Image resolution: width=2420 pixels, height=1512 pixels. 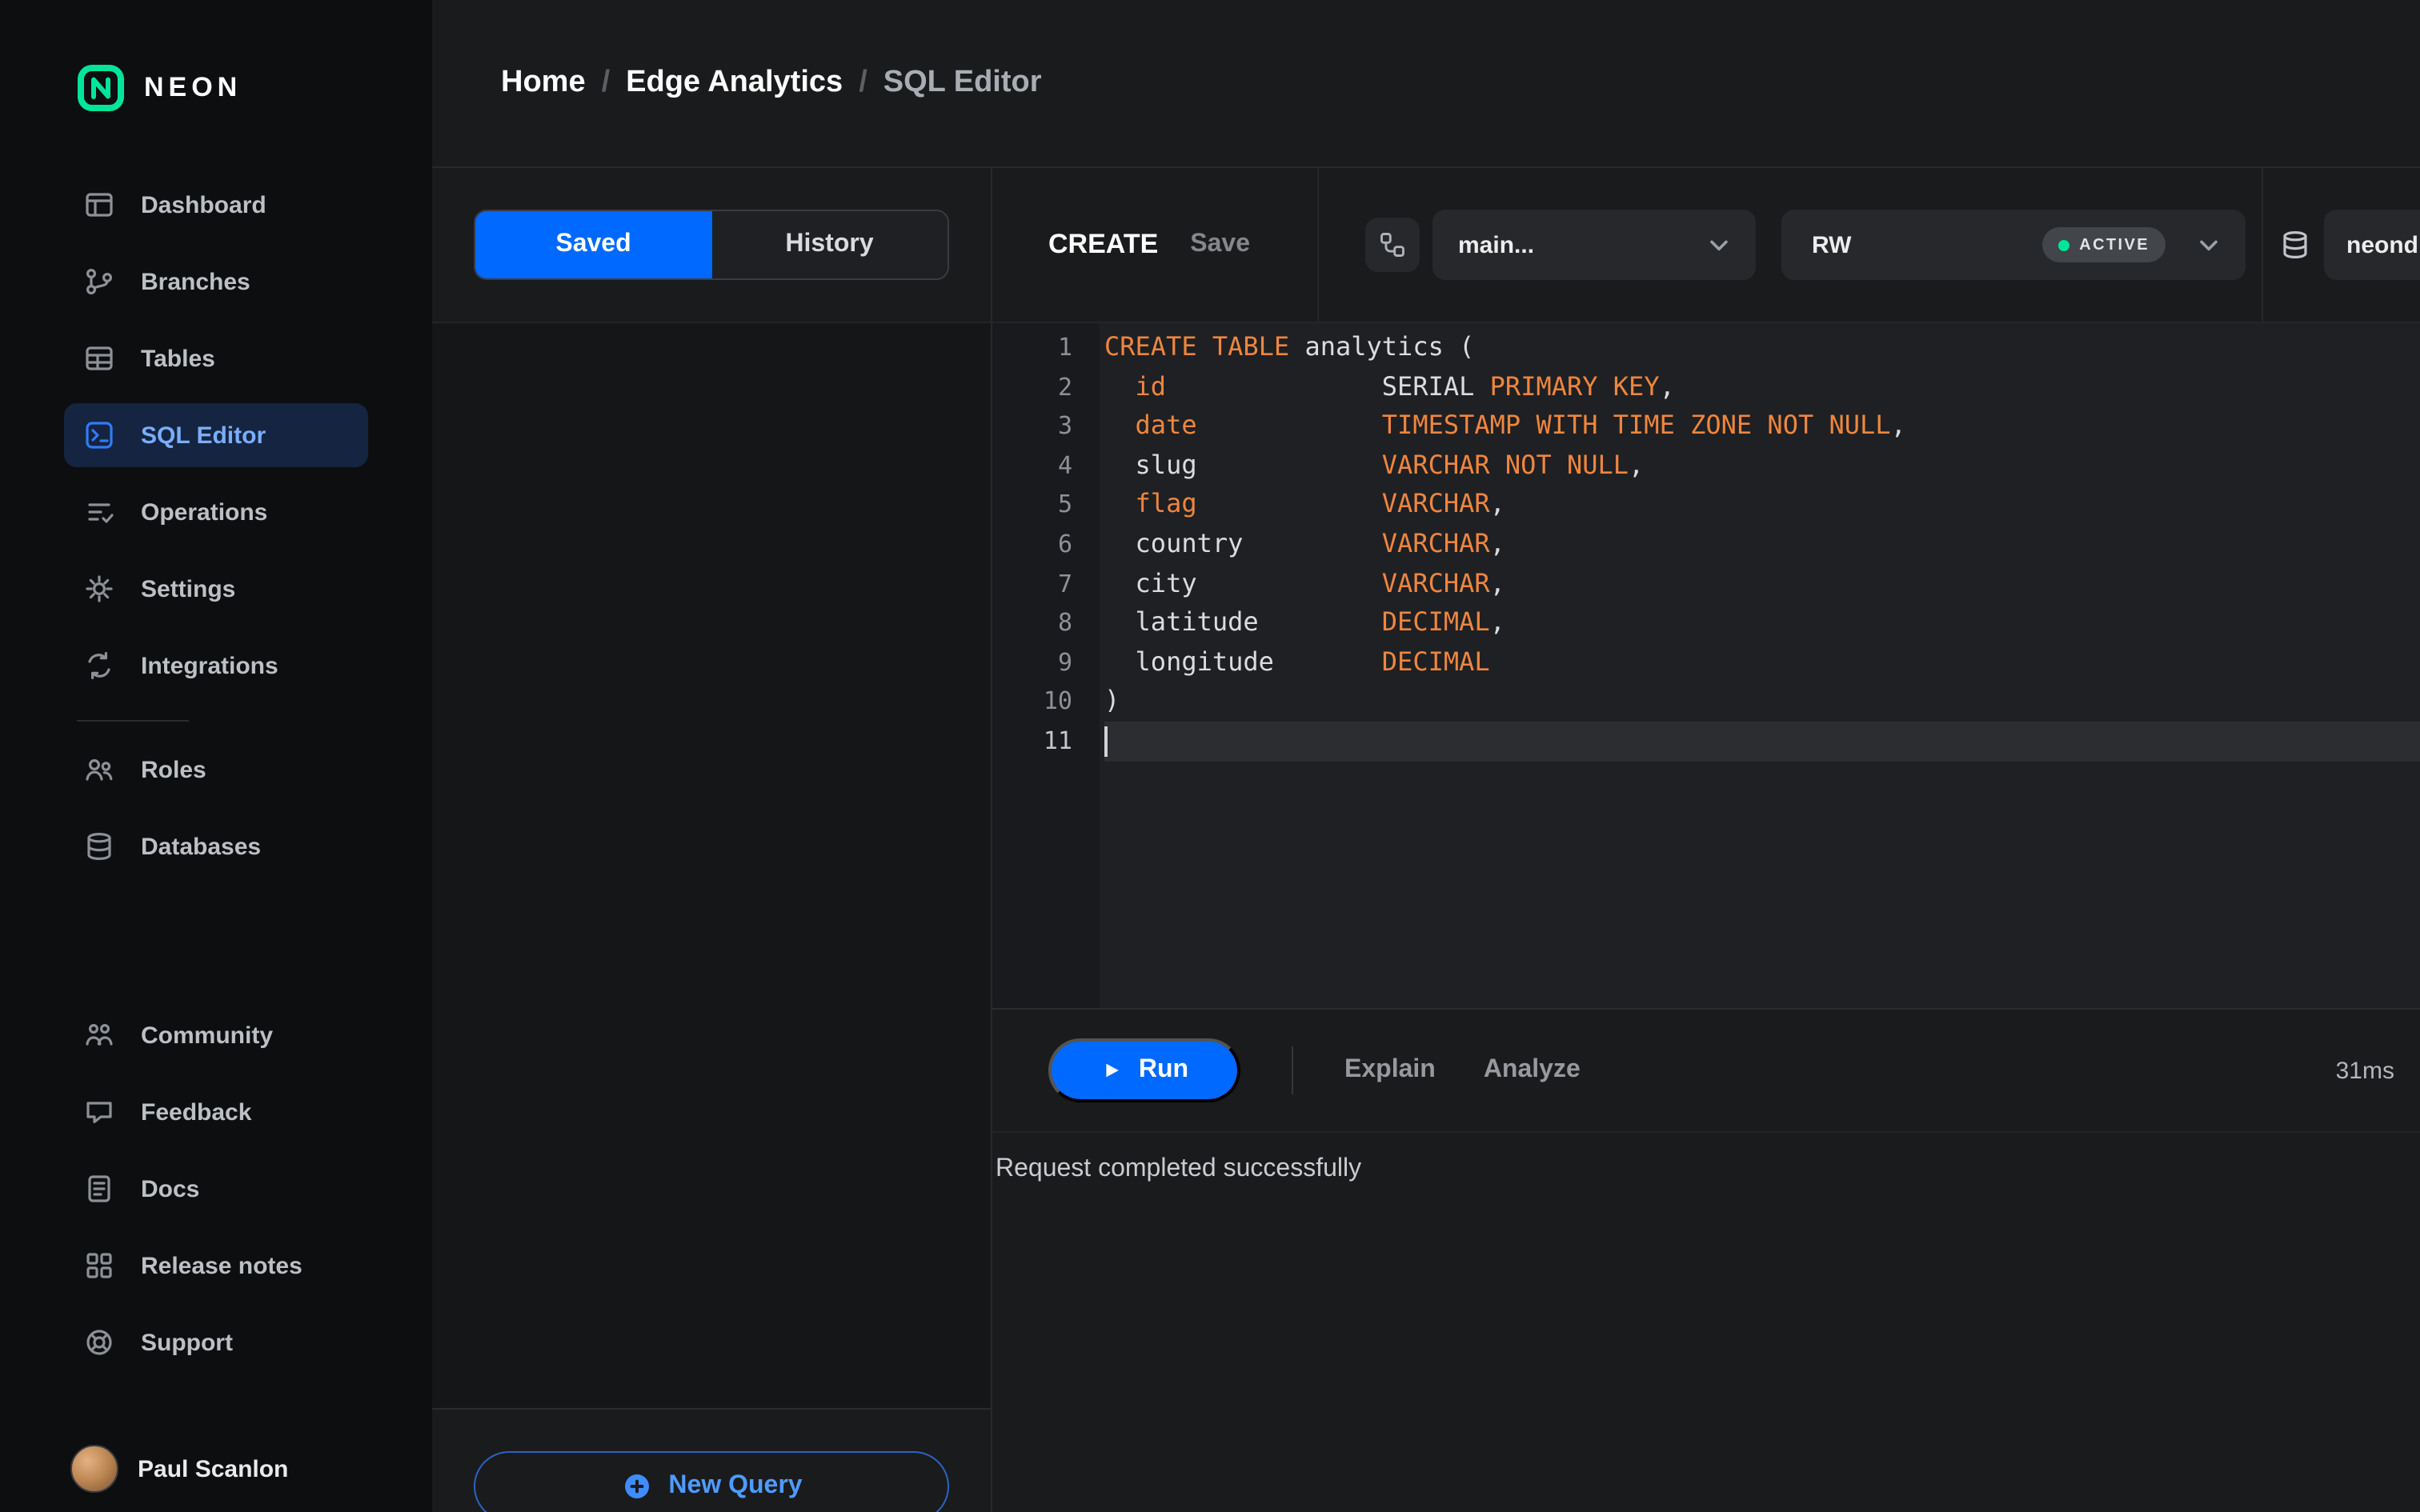 I want to click on sidebar-item-docs: Docs, so click(x=216, y=1189).